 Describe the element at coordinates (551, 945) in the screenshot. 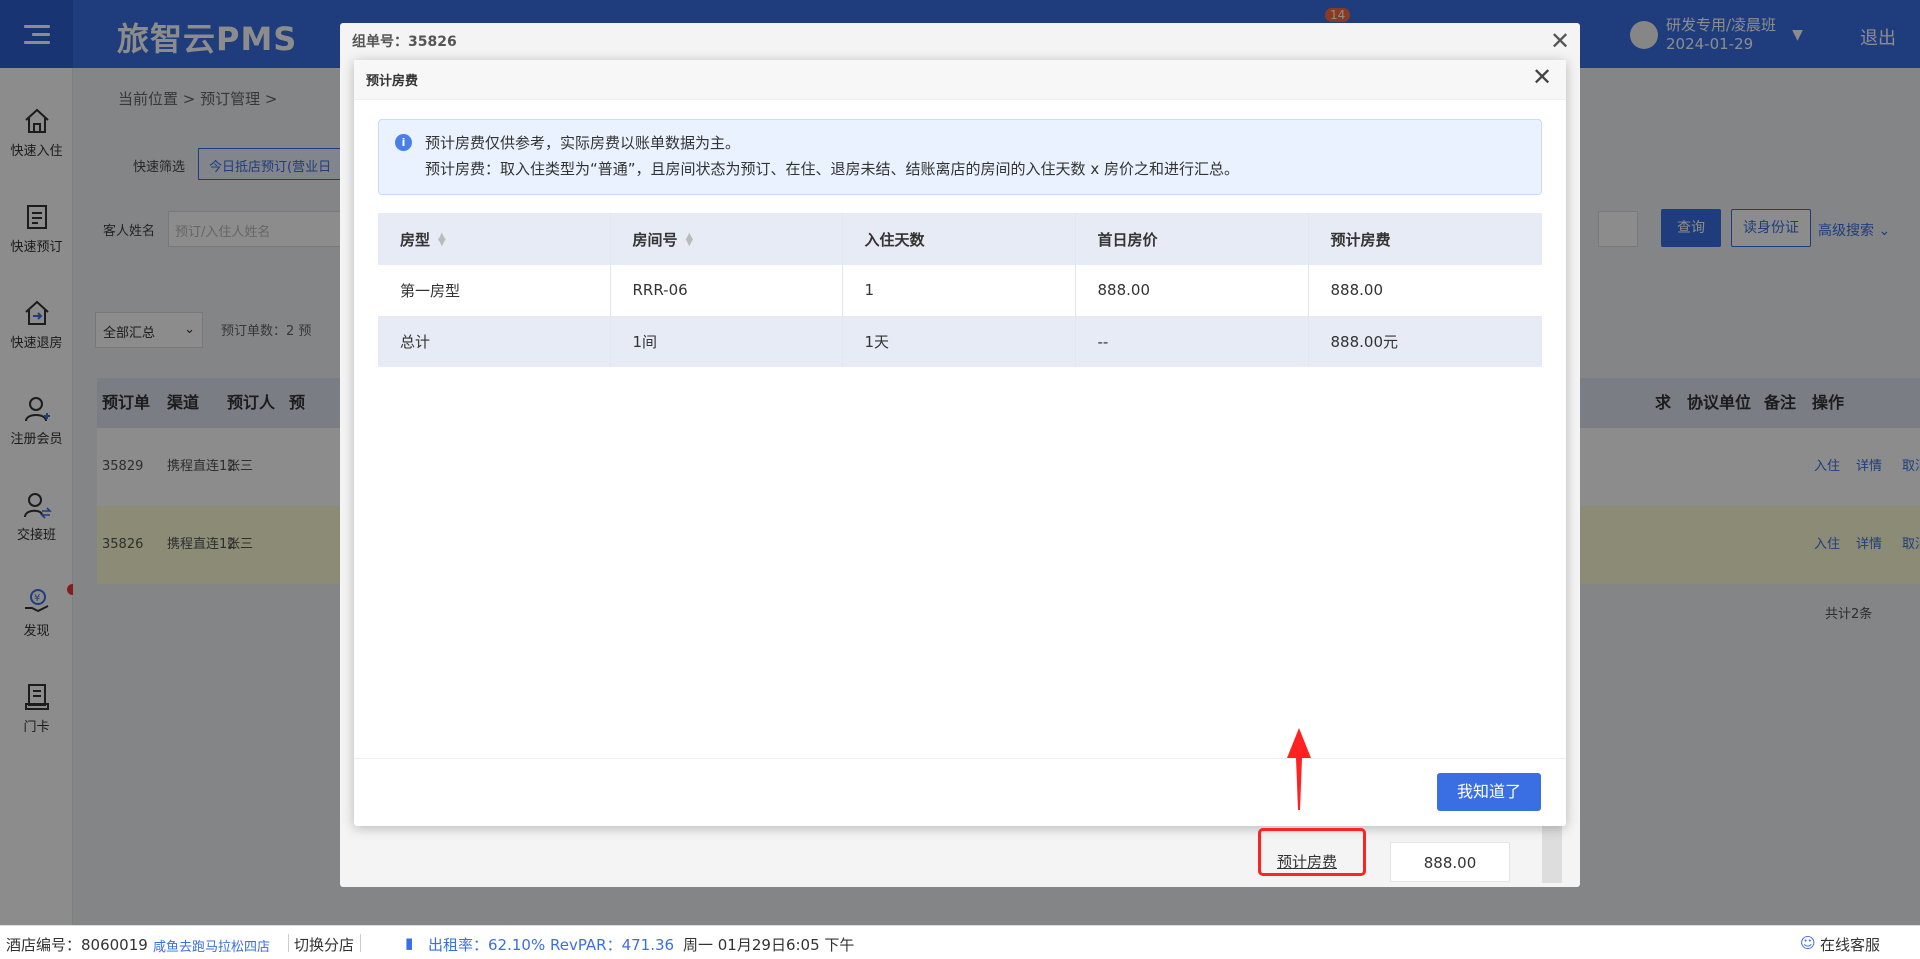

I see `occupancy-stats: 出租率：62.10% RevPAR：471.36` at that location.